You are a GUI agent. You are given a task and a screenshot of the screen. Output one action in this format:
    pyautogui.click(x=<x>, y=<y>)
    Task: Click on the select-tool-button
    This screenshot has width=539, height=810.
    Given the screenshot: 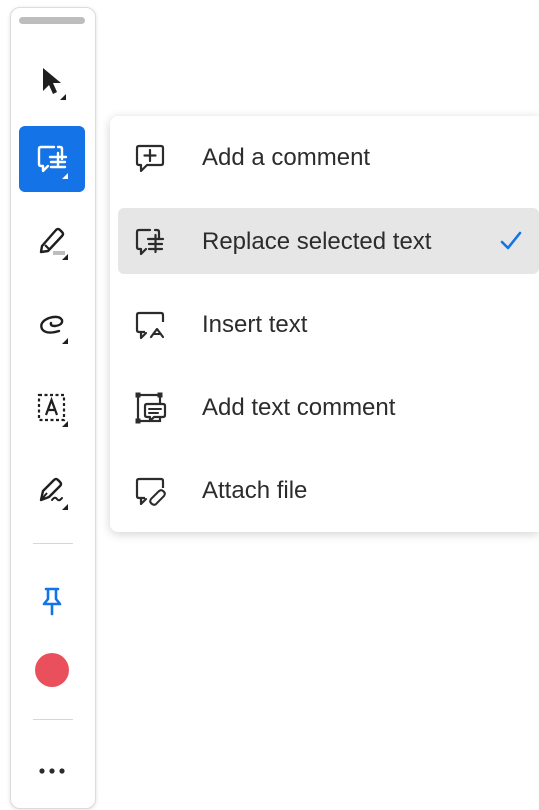 What is the action you would take?
    pyautogui.click(x=52, y=81)
    